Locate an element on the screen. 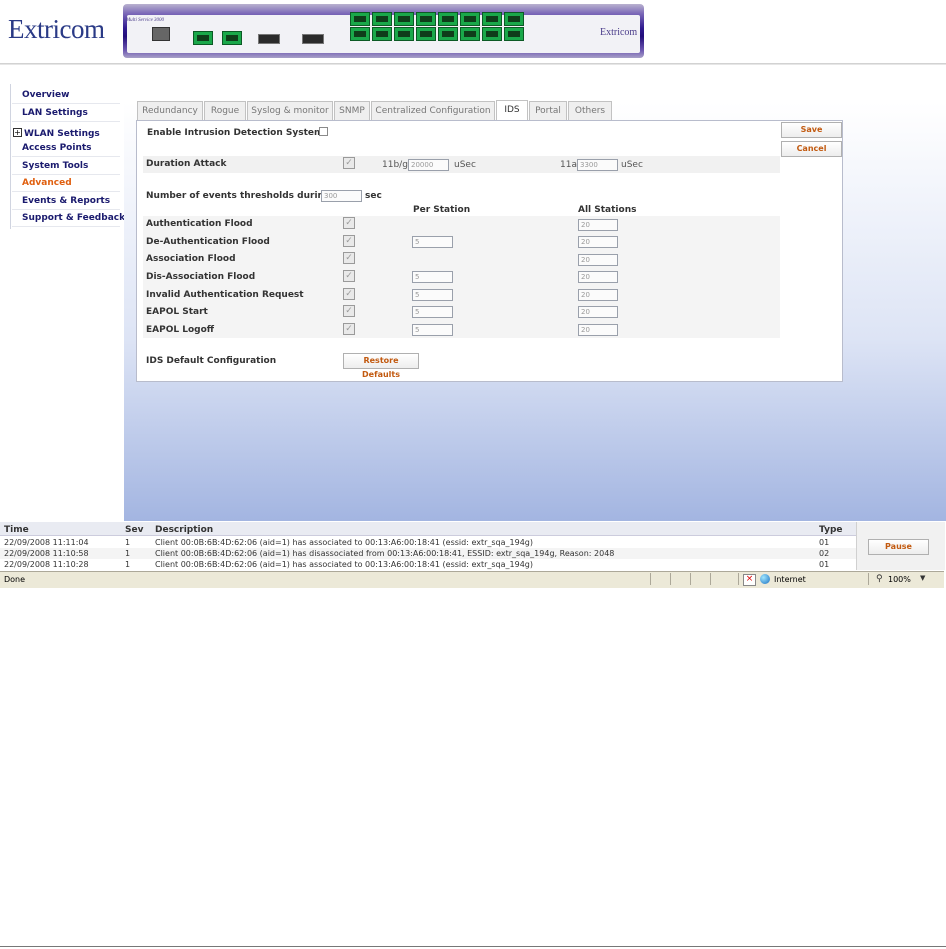  sidebar-item-support-feedback: Support & Feedback is located at coordinates (73, 218).